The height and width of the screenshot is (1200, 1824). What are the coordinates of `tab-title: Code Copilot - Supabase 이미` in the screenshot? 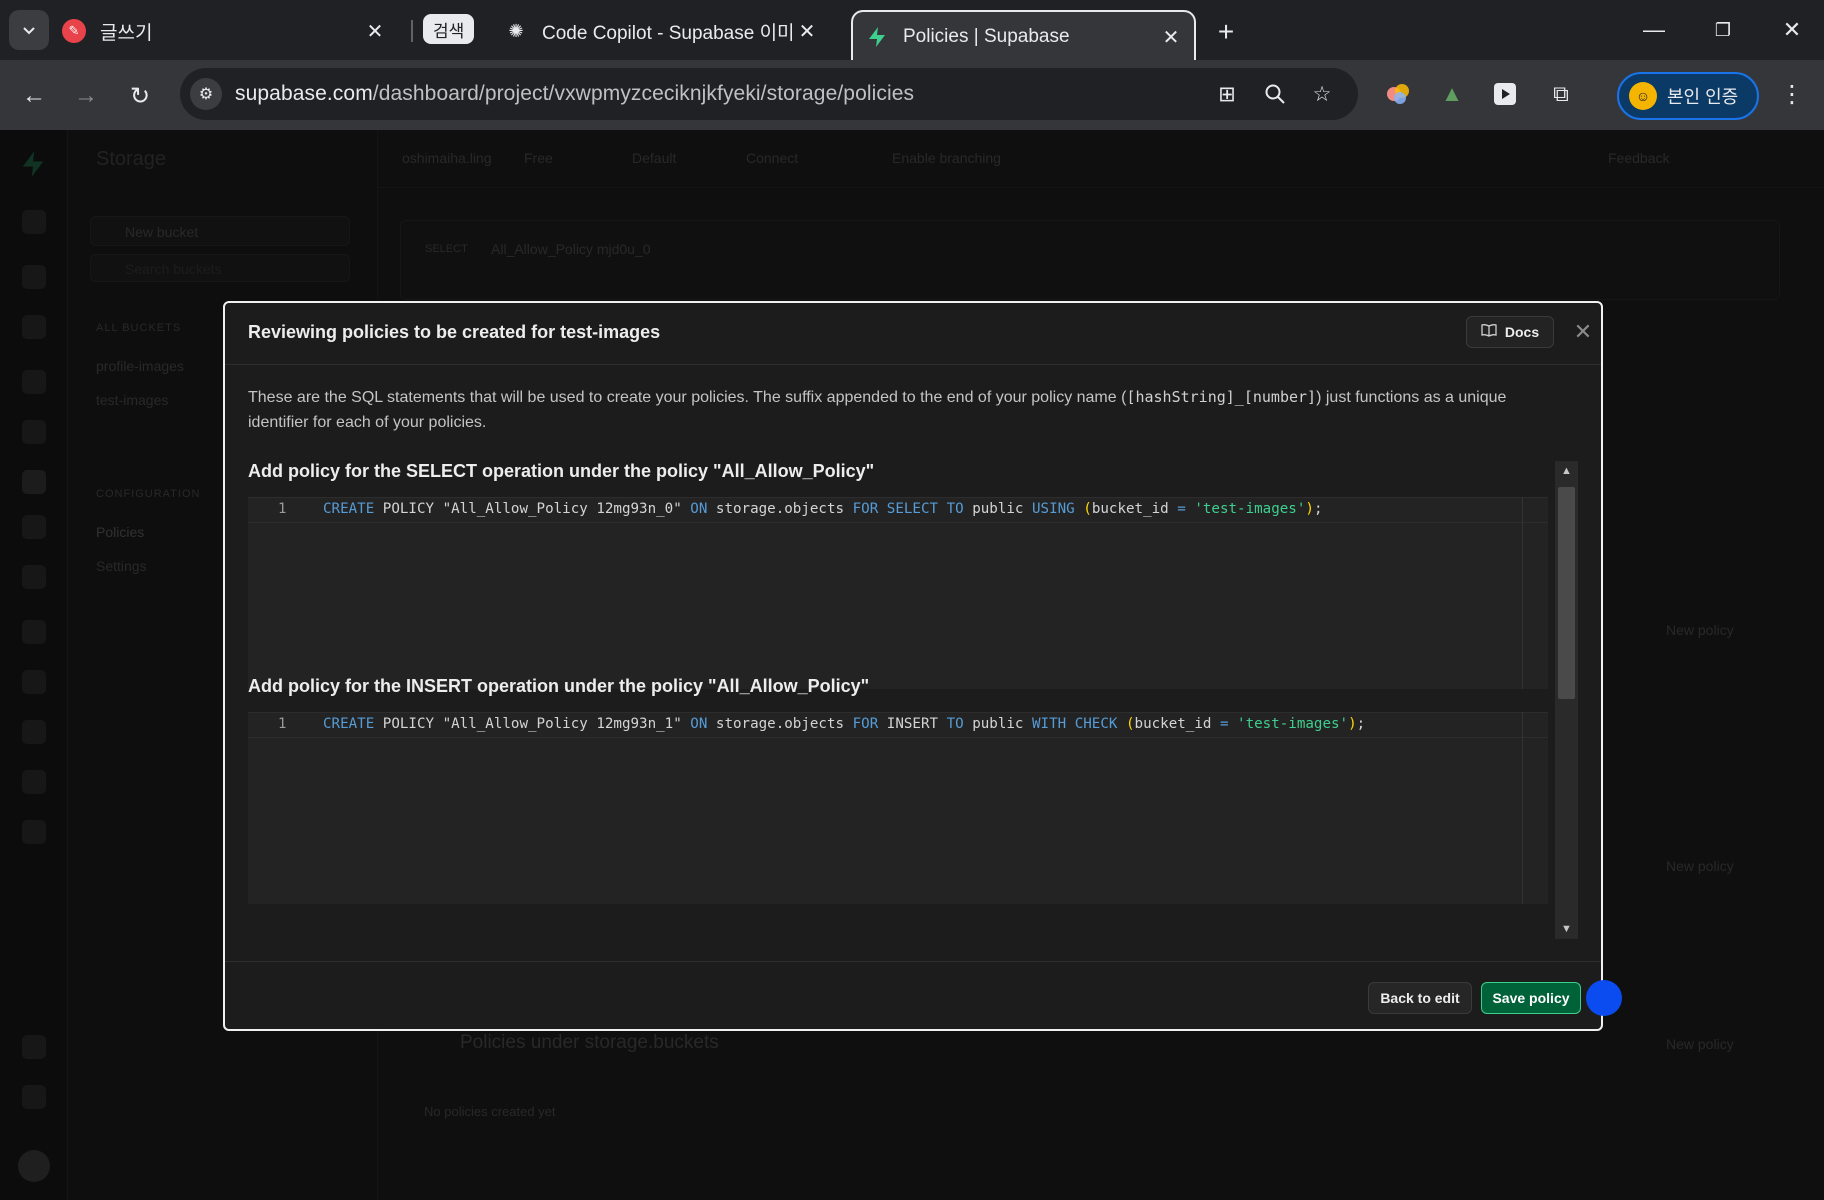 It's located at (667, 33).